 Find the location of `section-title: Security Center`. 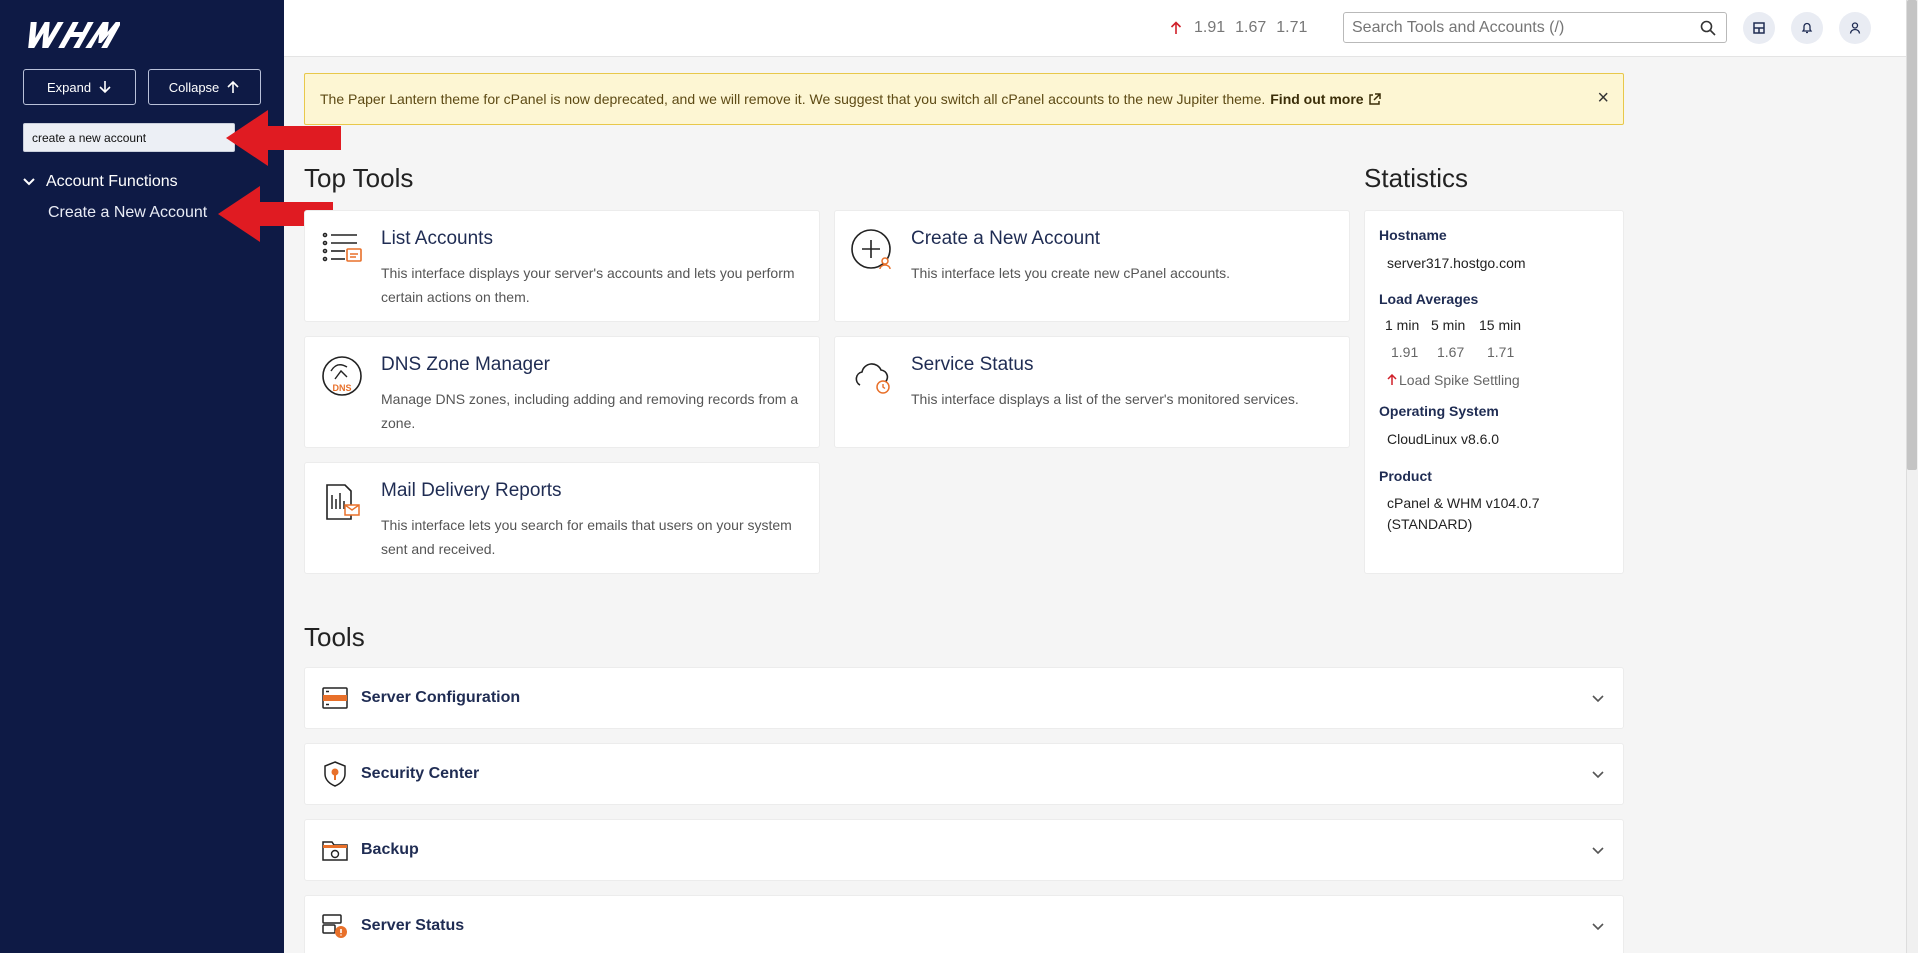

section-title: Security Center is located at coordinates (420, 773).